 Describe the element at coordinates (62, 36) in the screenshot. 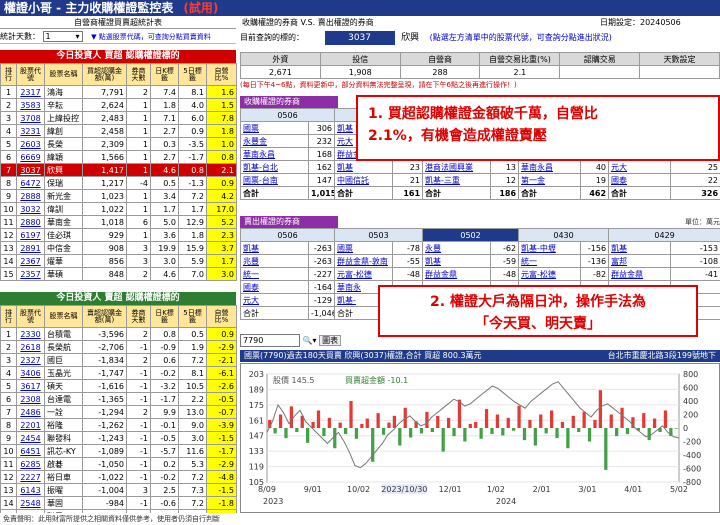

I see `days-dropdown: 1 ▾` at that location.